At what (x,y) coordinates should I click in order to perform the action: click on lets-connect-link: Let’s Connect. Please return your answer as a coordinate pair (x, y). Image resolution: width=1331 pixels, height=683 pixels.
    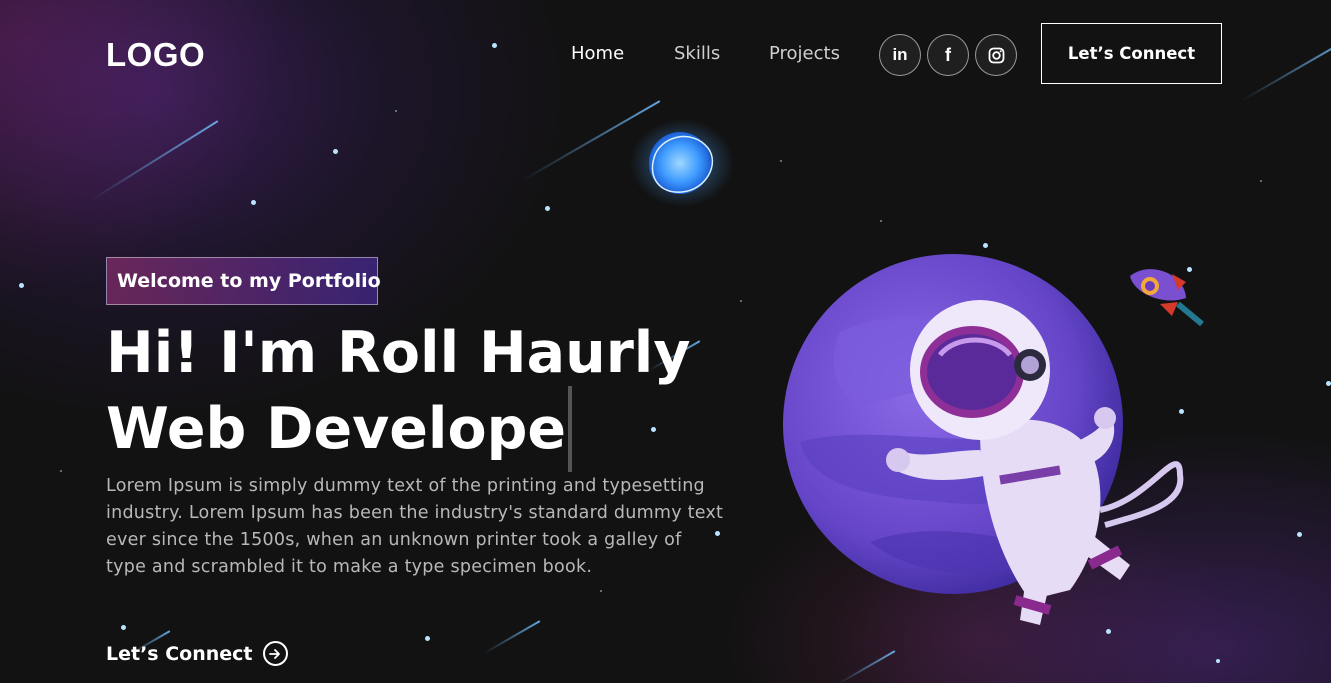
    Looking at the image, I should click on (197, 653).